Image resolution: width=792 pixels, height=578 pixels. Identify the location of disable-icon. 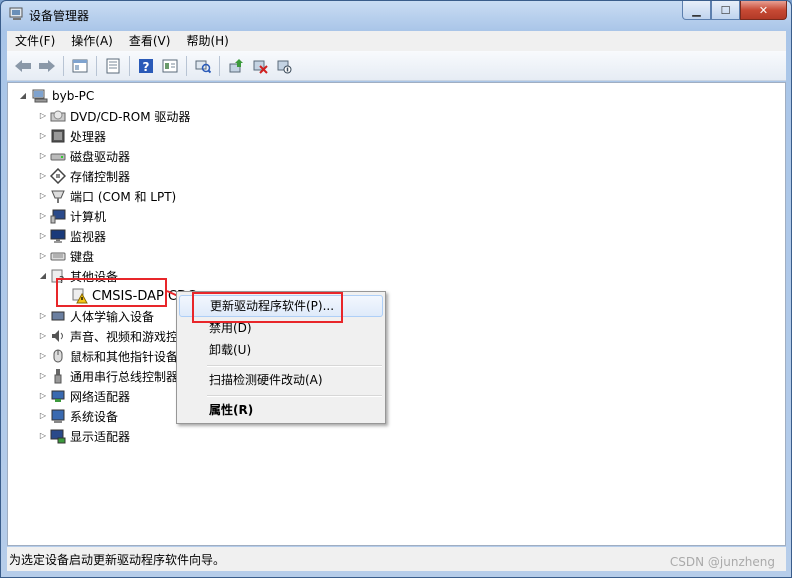
(284, 66).